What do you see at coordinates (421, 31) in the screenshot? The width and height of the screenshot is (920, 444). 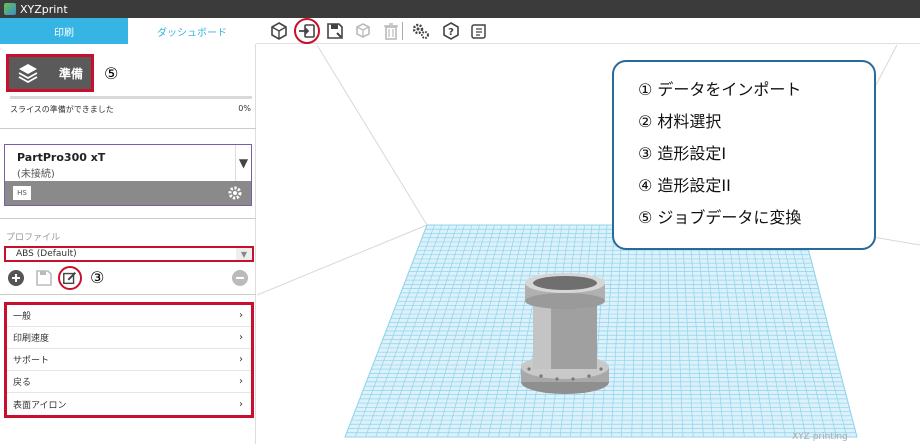 I see `settings-icon` at bounding box center [421, 31].